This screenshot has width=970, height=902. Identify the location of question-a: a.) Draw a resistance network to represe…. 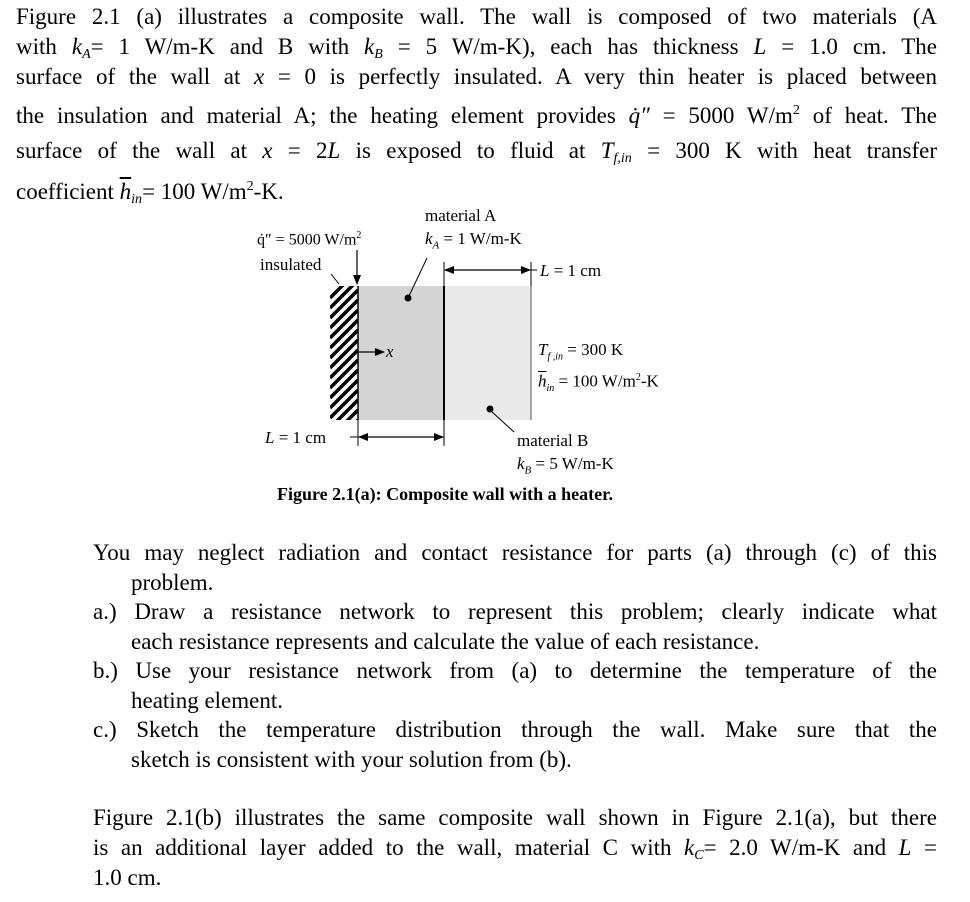
(515, 626).